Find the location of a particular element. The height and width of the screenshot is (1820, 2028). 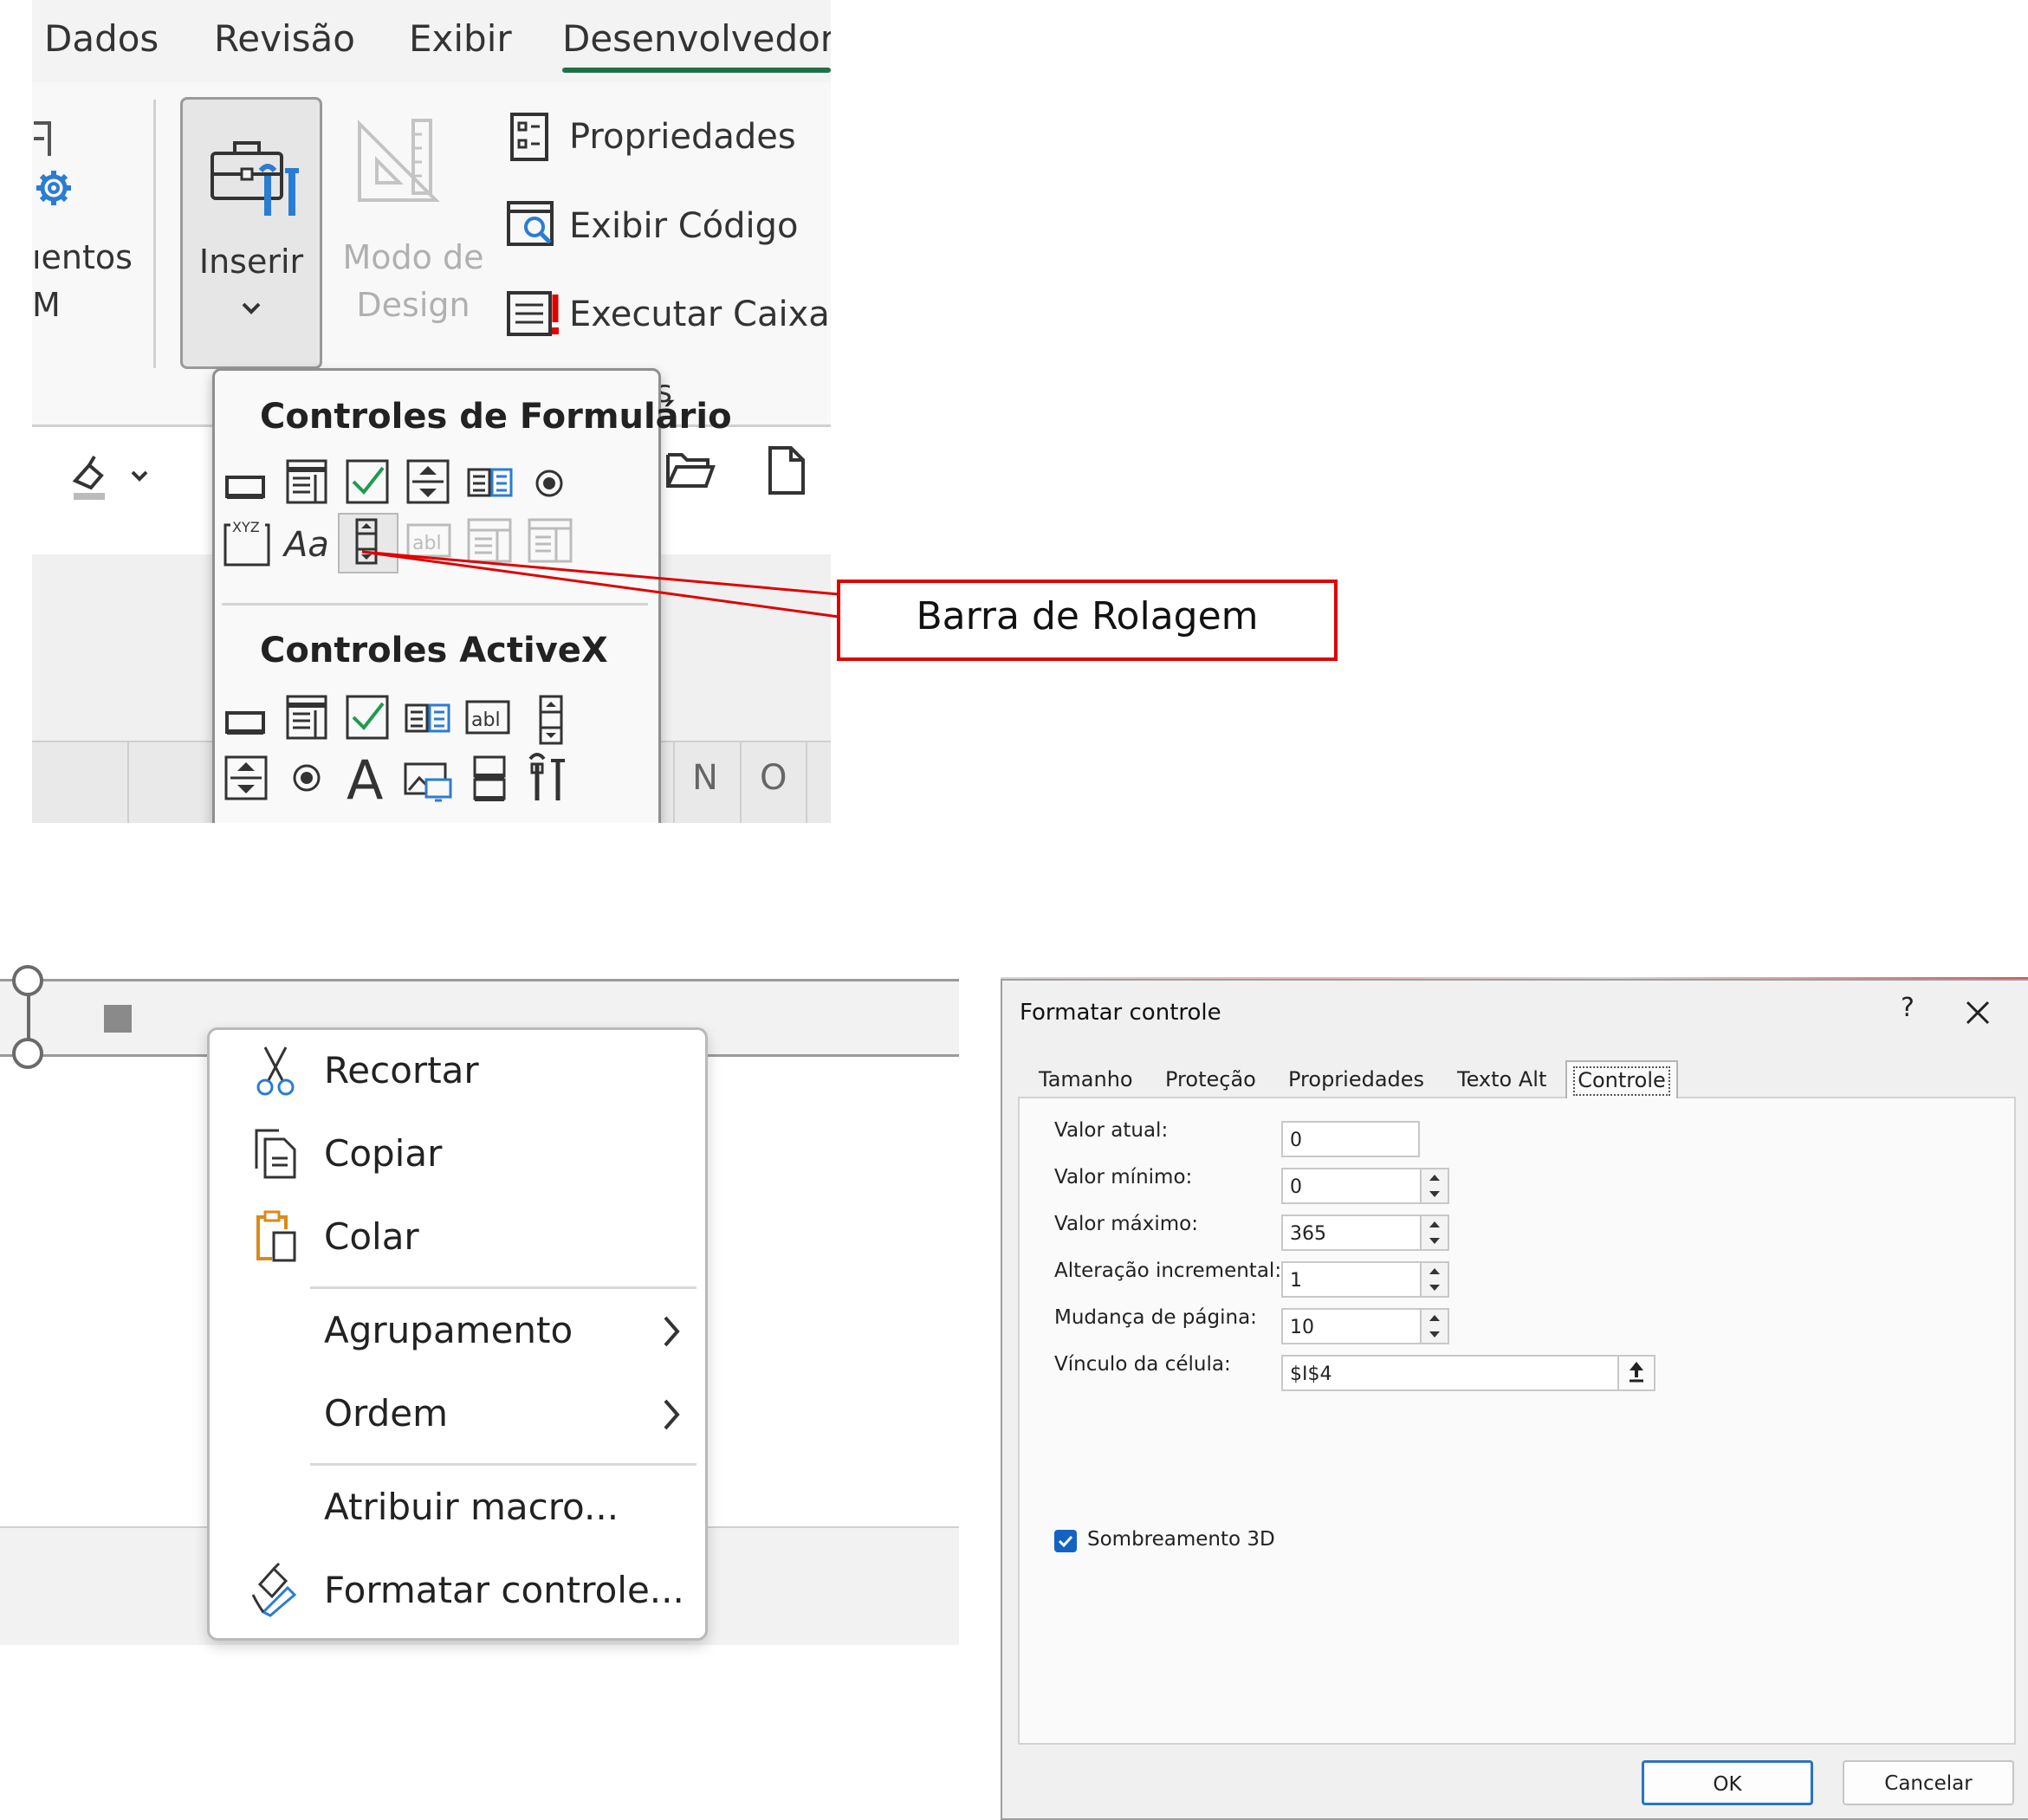

sombreamento-3d-checkbox is located at coordinates (1065, 1541).